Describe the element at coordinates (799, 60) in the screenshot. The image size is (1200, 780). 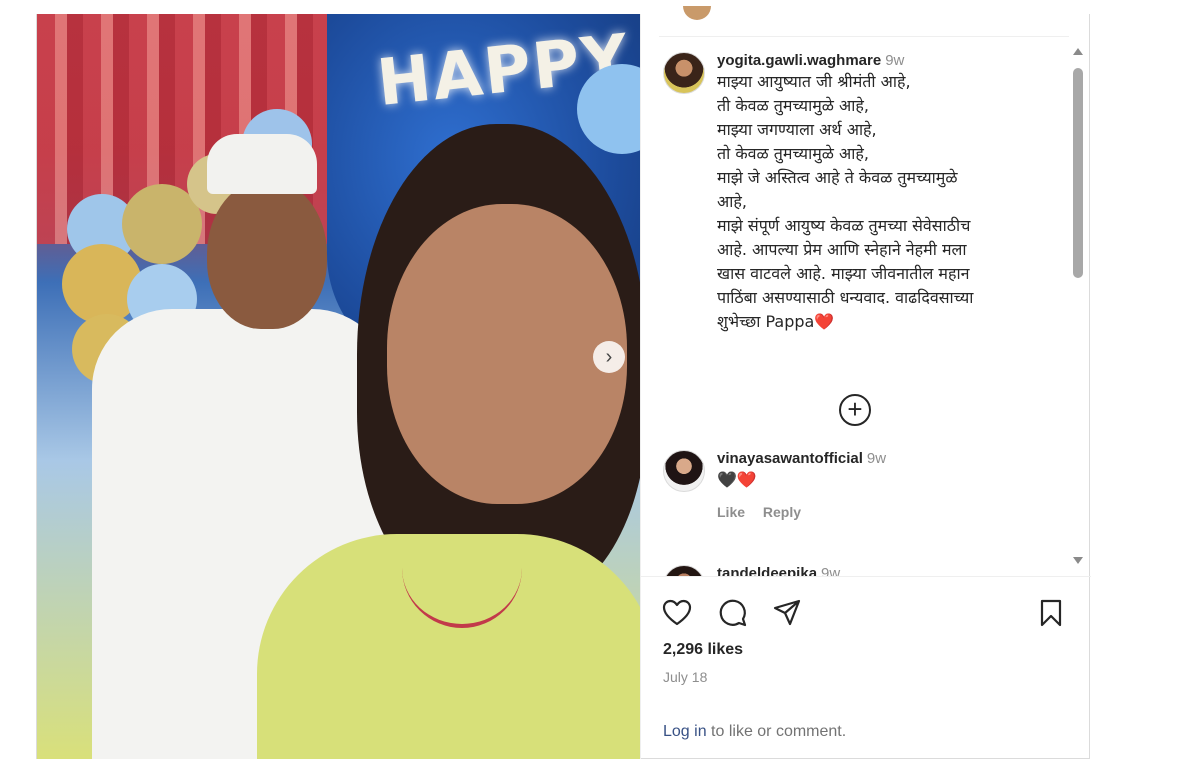
I see `comment-username: yogita.gawli.waghmare` at that location.